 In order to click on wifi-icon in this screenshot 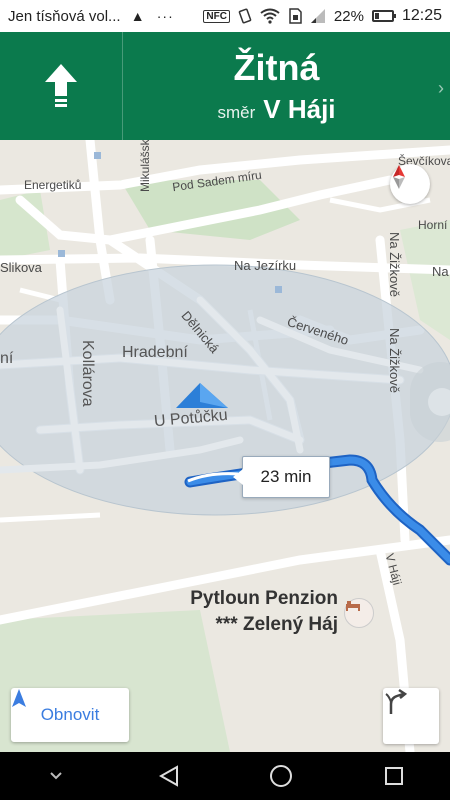, I will do `click(270, 16)`.